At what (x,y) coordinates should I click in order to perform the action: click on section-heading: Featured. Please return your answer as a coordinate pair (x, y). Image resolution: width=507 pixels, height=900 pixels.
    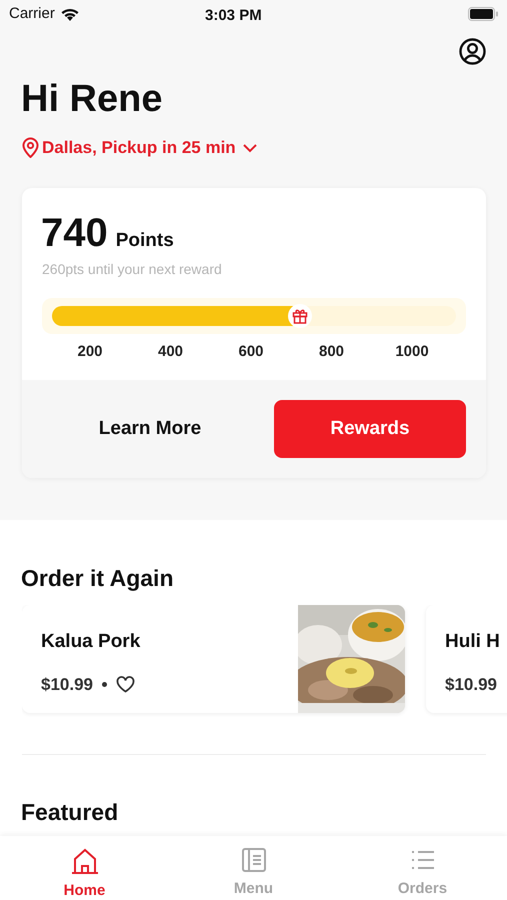
    Looking at the image, I should click on (69, 812).